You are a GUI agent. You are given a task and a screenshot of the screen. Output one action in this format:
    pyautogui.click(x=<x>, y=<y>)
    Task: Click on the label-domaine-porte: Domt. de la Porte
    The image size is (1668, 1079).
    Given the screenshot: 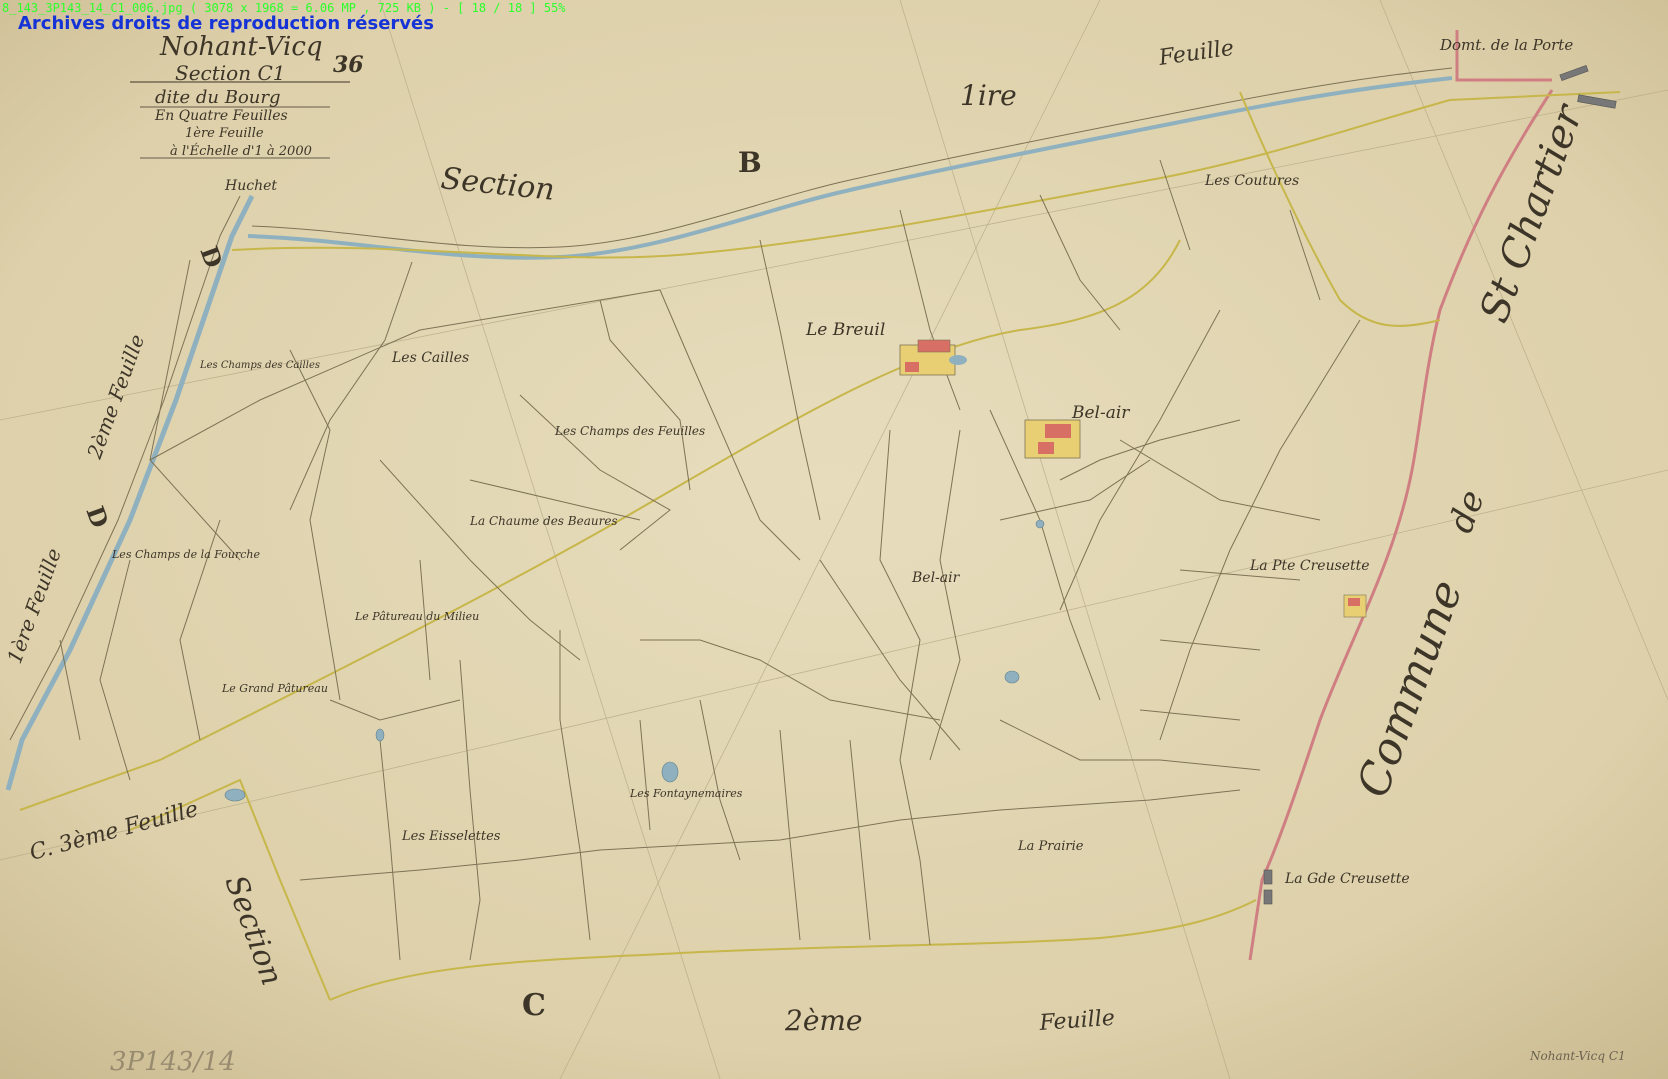 What is the action you would take?
    pyautogui.click(x=1506, y=45)
    